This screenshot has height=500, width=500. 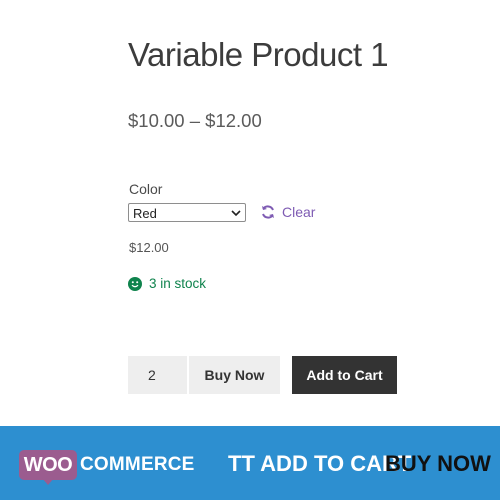 I want to click on stock-text: 3 in stock, so click(x=178, y=283).